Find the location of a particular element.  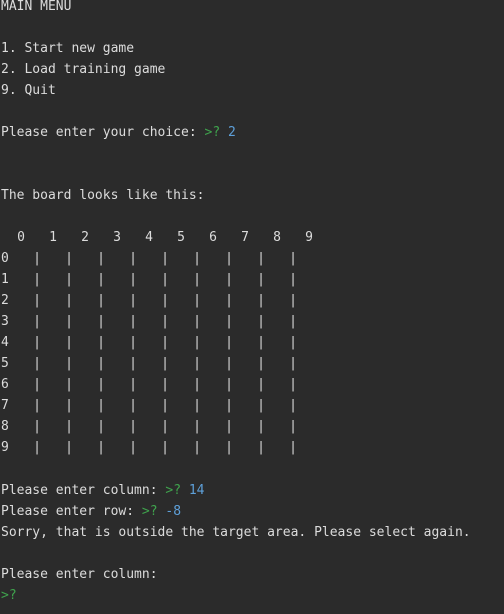

board-row: 2 | | | | | | | | | is located at coordinates (165, 300).